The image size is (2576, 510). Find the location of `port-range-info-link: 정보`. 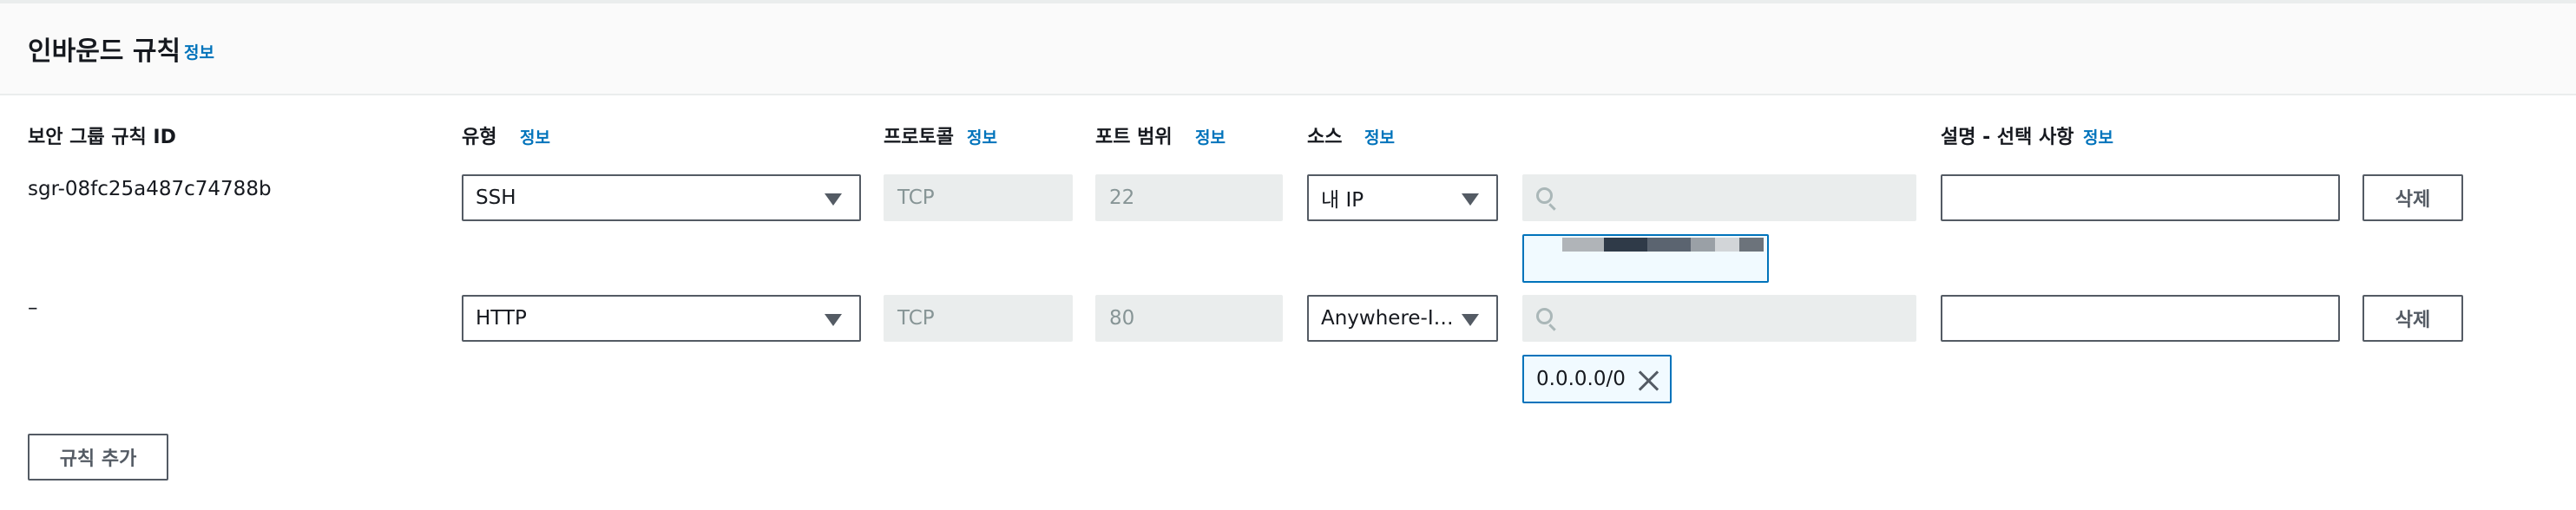

port-range-info-link: 정보 is located at coordinates (1210, 136).